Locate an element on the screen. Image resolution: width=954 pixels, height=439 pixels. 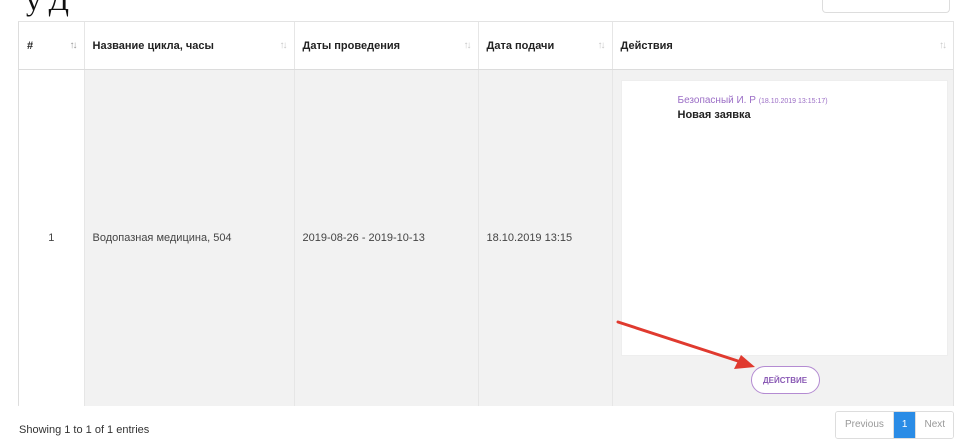
next-page-button: Next is located at coordinates (934, 425).